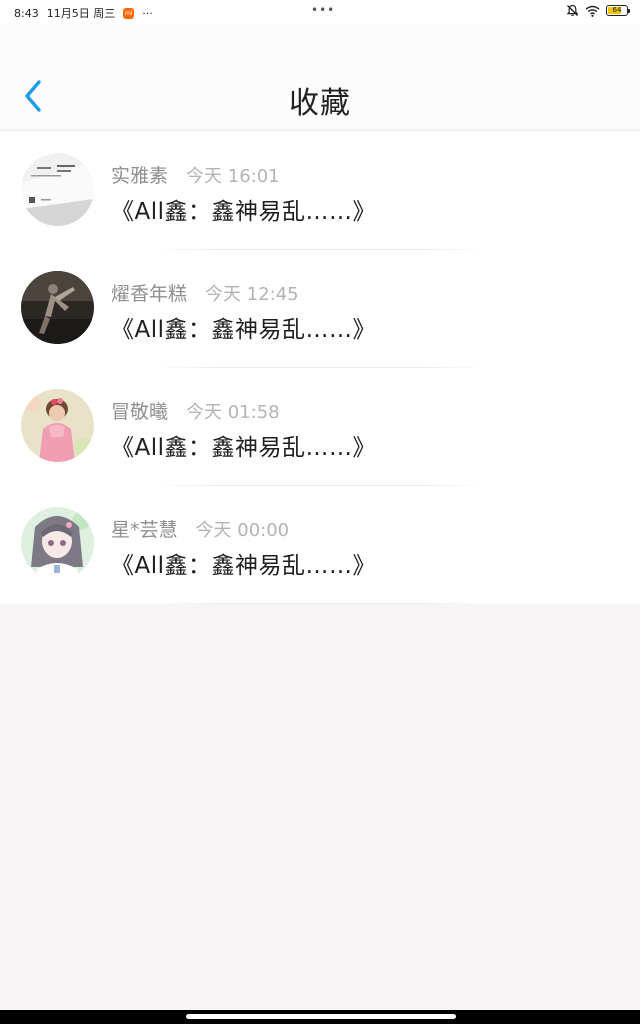 This screenshot has height=1024, width=640. I want to click on more-notifications-icon: ···, so click(147, 13).